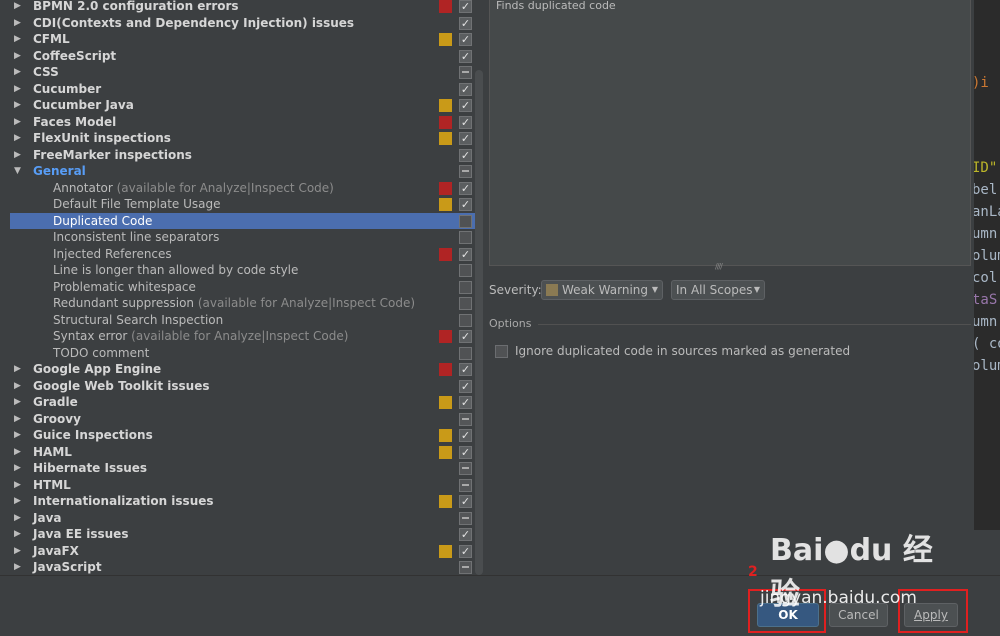  Describe the element at coordinates (242, 171) in the screenshot. I see `tree-group: ▼ General` at that location.